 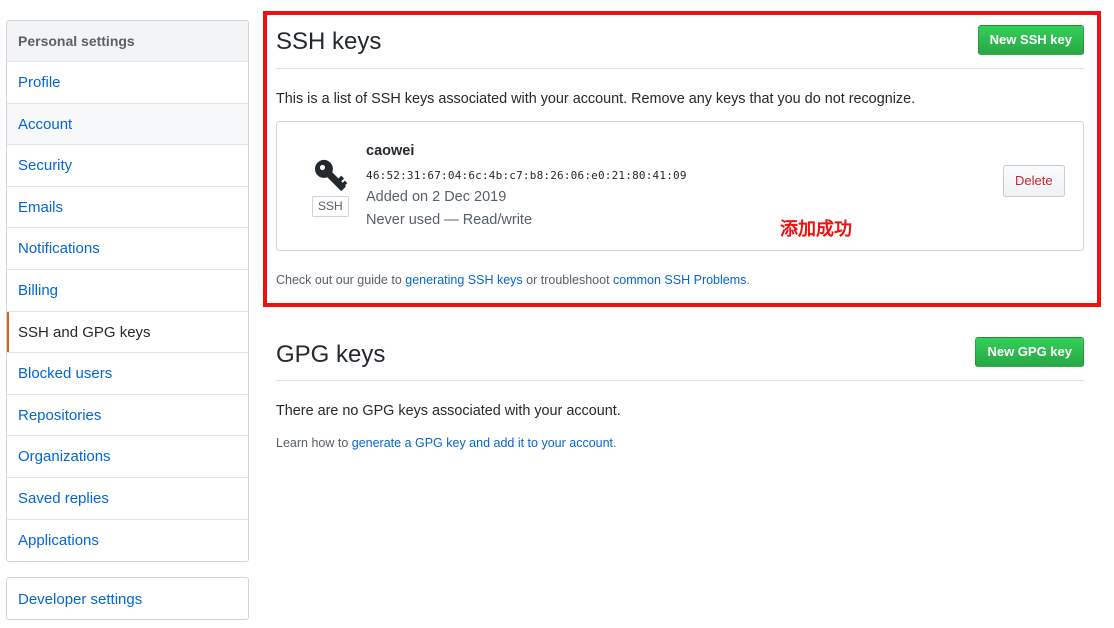 What do you see at coordinates (127, 541) in the screenshot?
I see `sidebar-item-applications: Applications` at bounding box center [127, 541].